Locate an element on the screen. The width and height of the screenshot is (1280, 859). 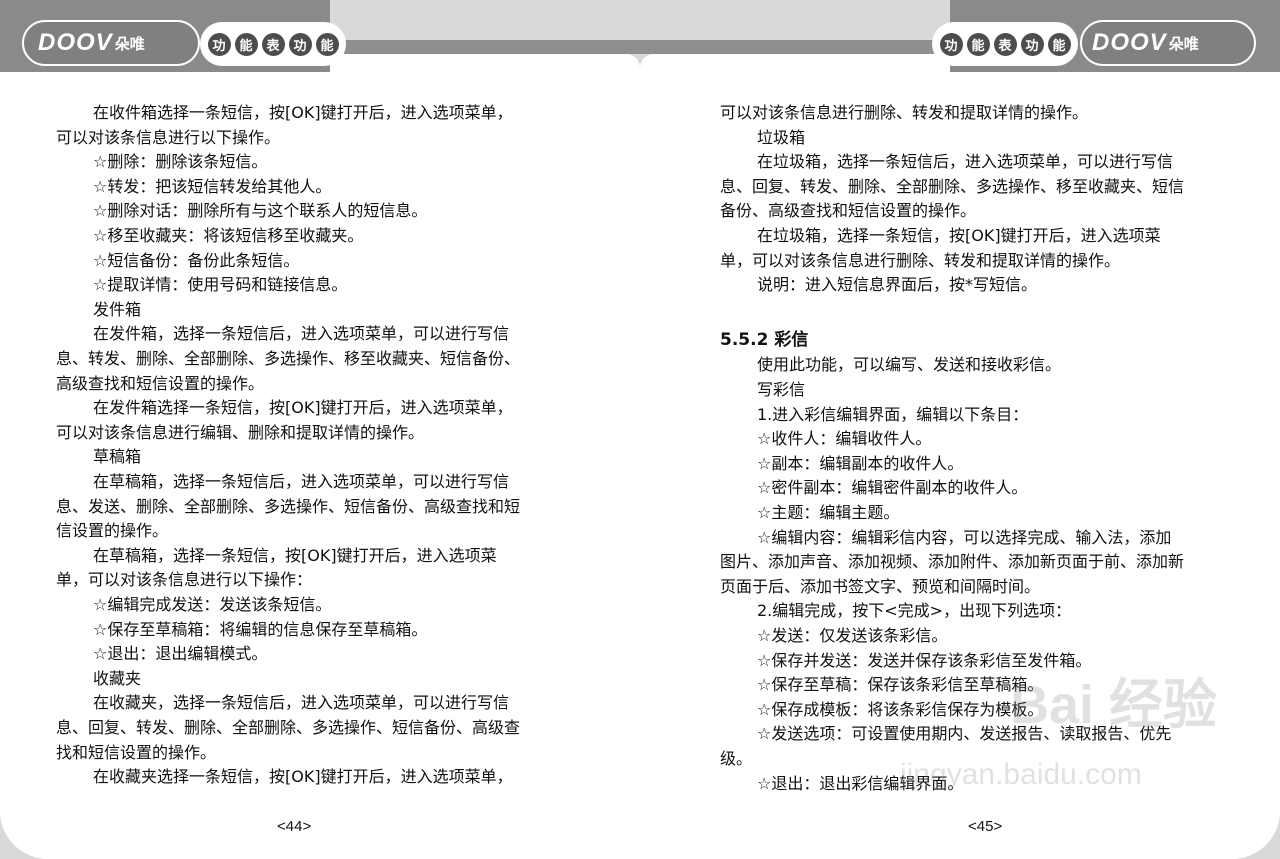
text-line: ☆收件人：编辑收件人。 is located at coordinates (844, 439).